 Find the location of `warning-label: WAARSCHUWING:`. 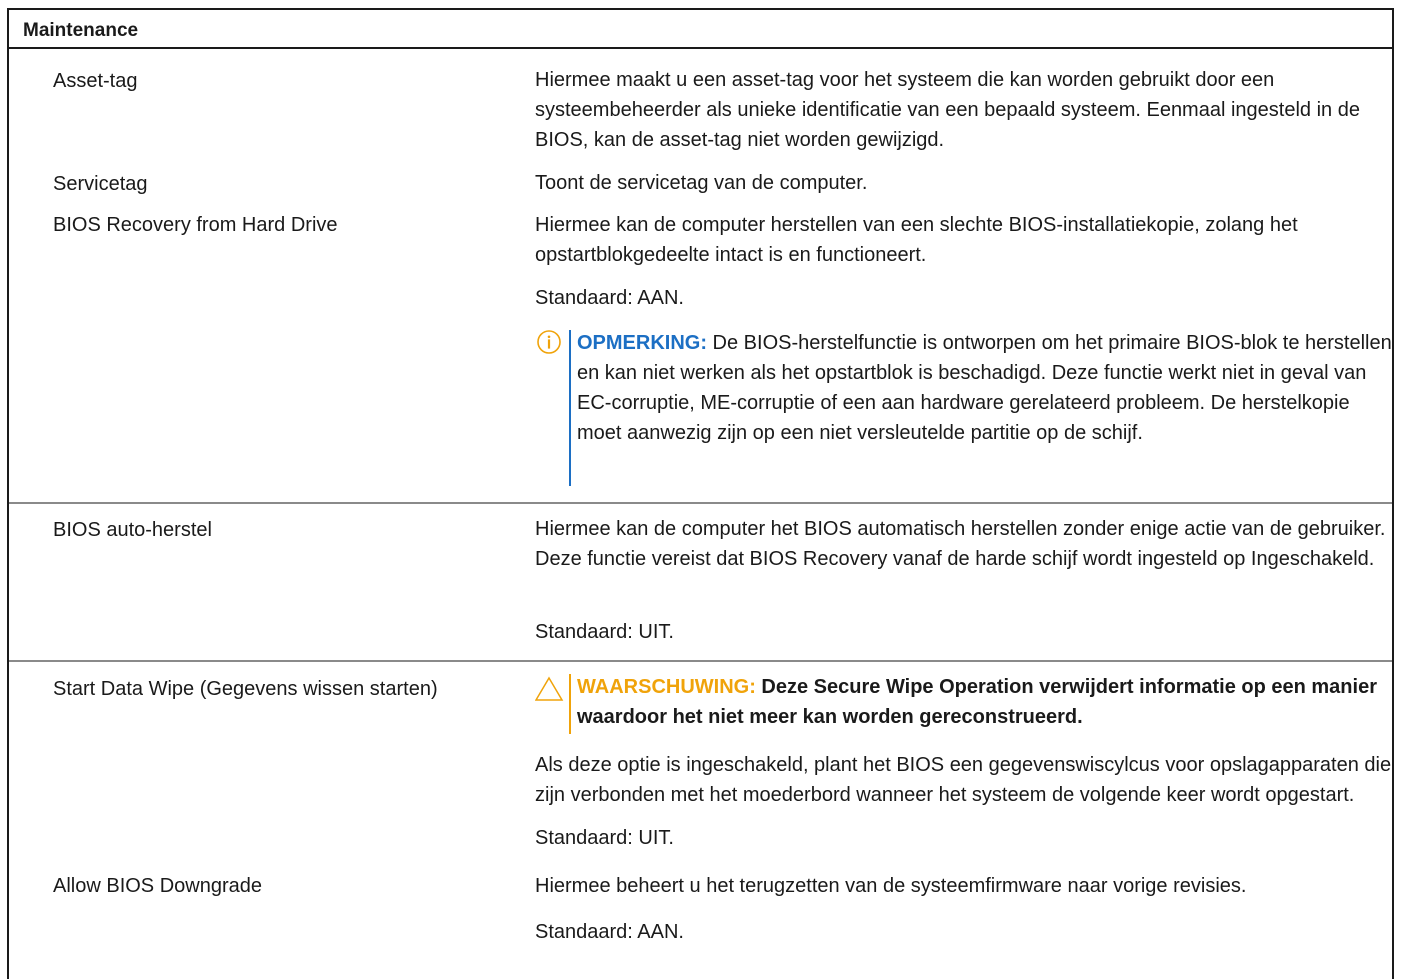

warning-label: WAARSCHUWING: is located at coordinates (666, 687).